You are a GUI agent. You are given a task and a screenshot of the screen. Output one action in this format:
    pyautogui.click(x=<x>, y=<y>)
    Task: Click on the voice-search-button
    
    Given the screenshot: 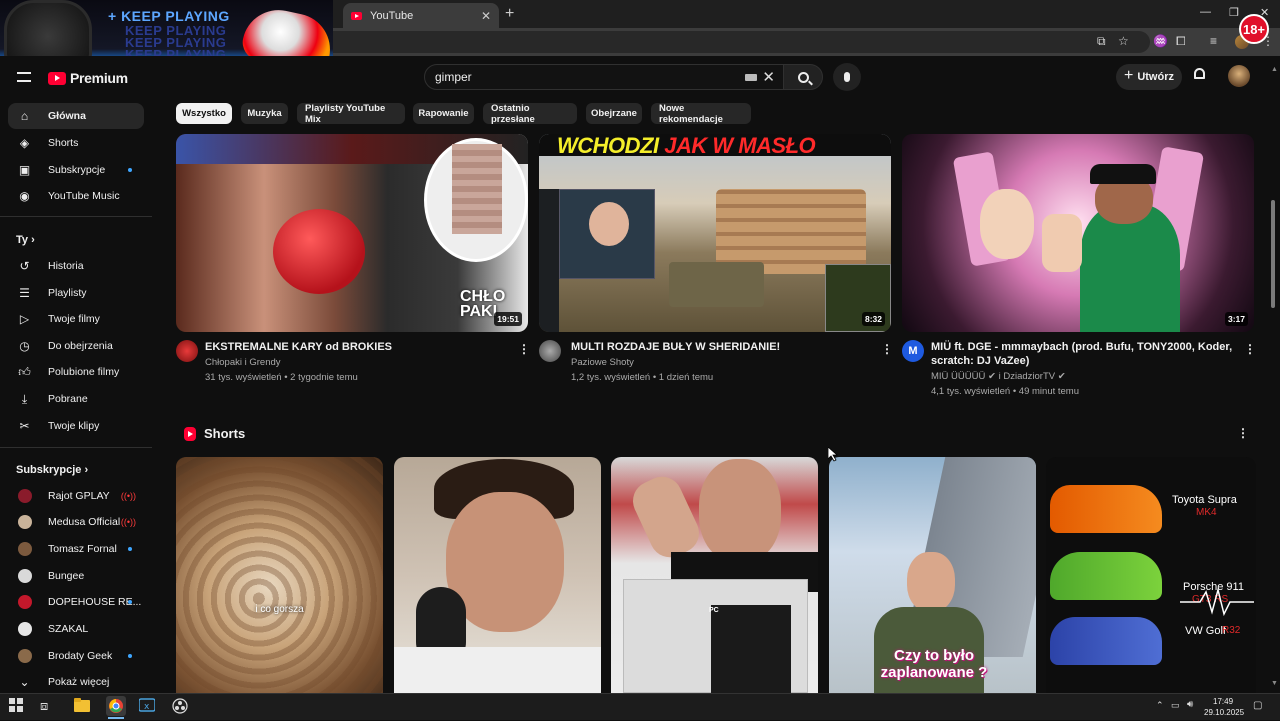 What is the action you would take?
    pyautogui.click(x=847, y=77)
    